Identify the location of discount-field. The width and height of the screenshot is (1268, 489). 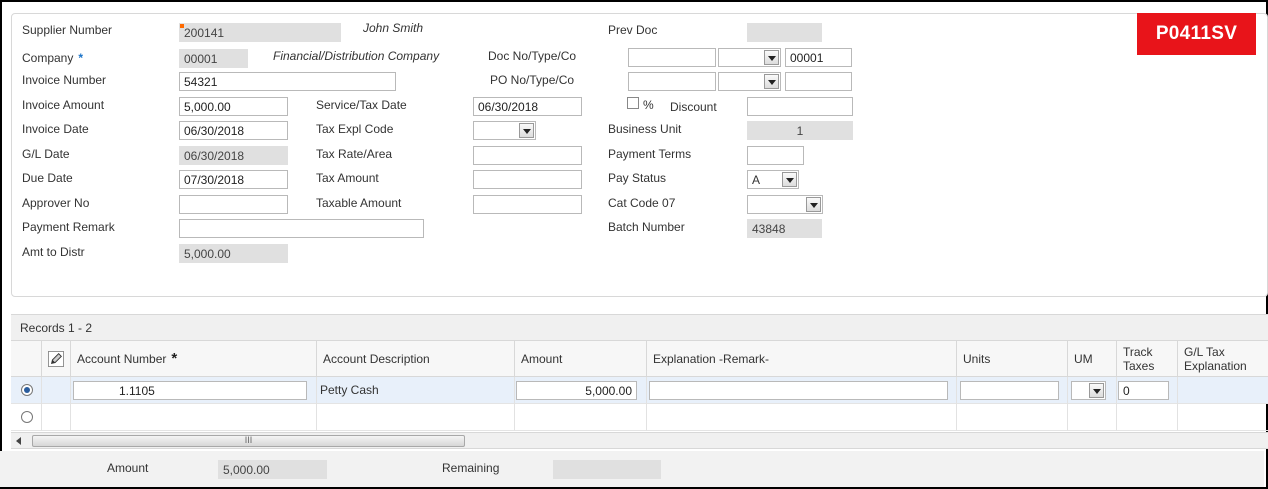
(800, 106).